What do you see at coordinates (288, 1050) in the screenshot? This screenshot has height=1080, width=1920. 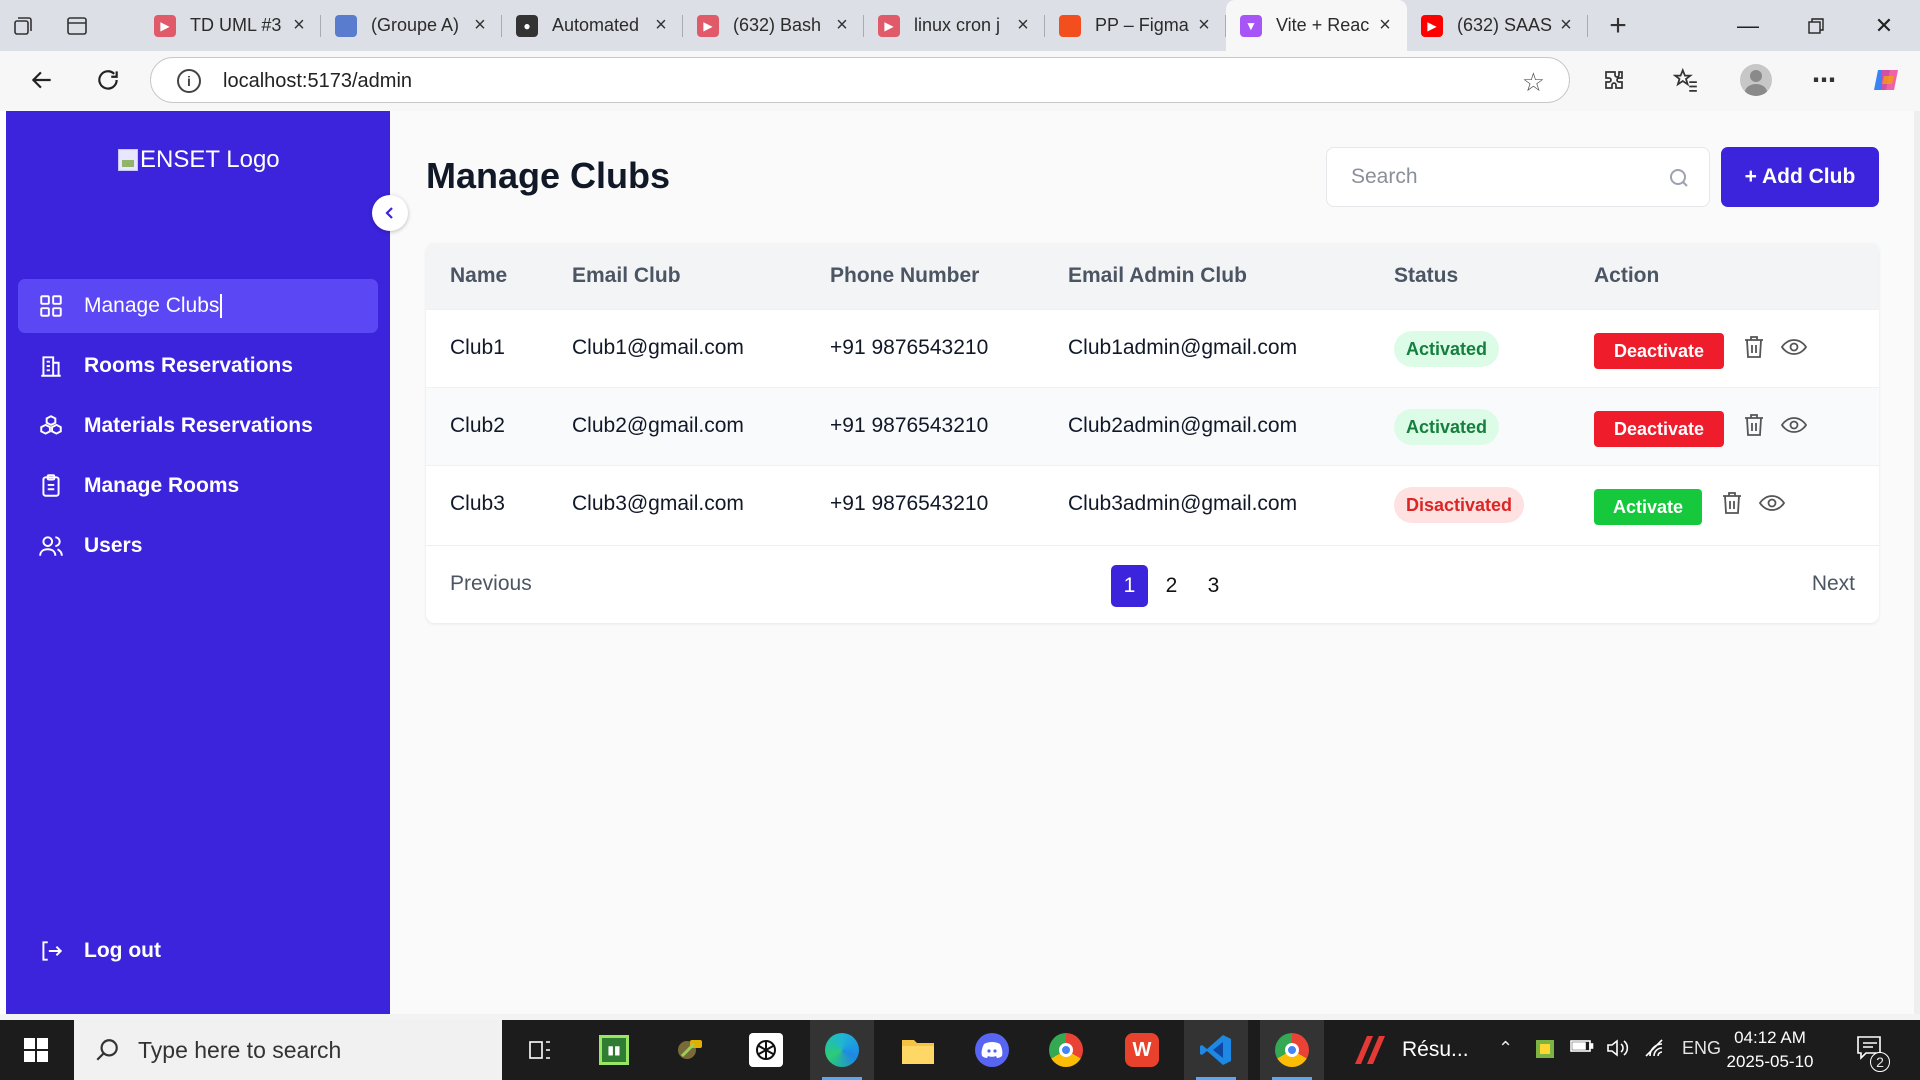 I see `taskbar-search: Type here to search` at bounding box center [288, 1050].